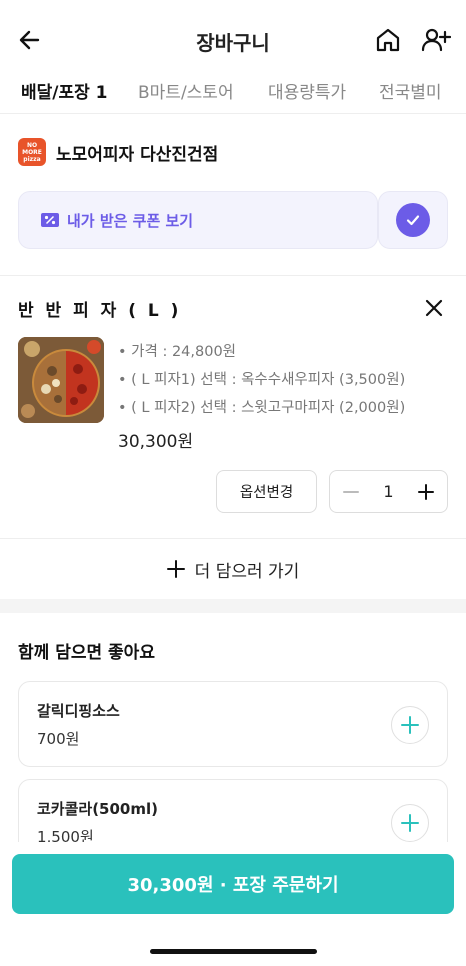  What do you see at coordinates (233, 606) in the screenshot?
I see `section-separator` at bounding box center [233, 606].